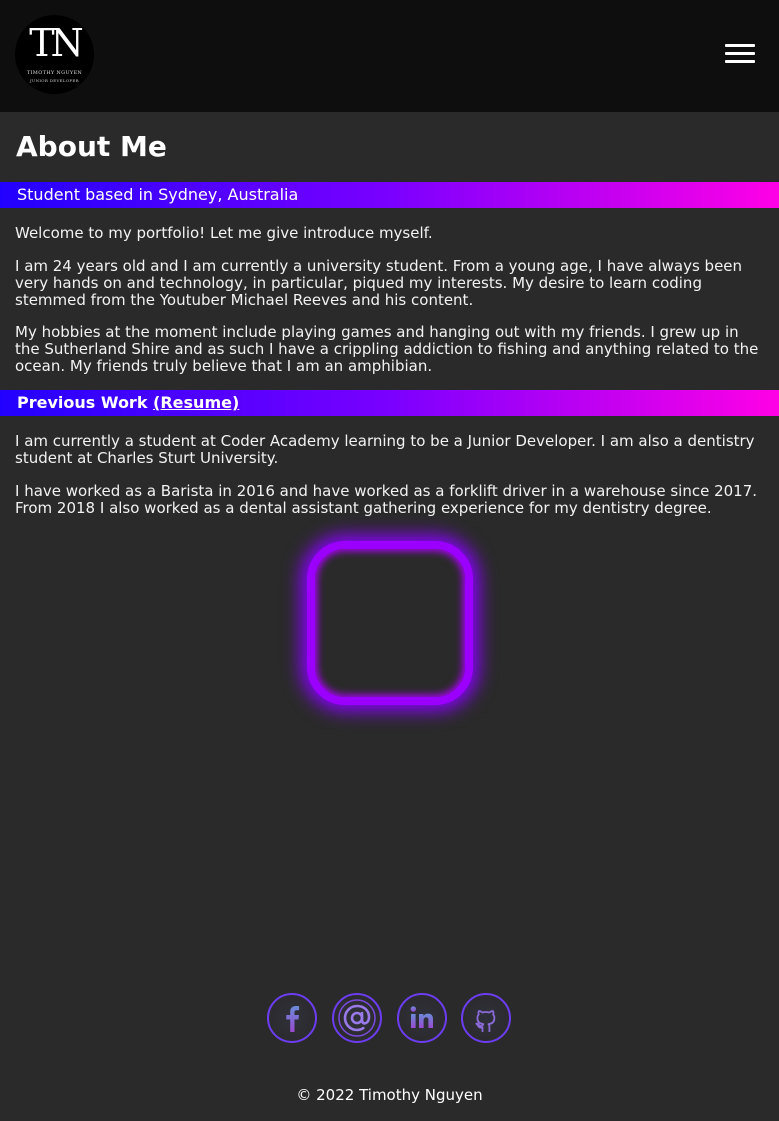 The image size is (779, 1121). I want to click on logo: TN TIMOTHY NGUYEN JUNIOR DEVELOPER, so click(54, 54).